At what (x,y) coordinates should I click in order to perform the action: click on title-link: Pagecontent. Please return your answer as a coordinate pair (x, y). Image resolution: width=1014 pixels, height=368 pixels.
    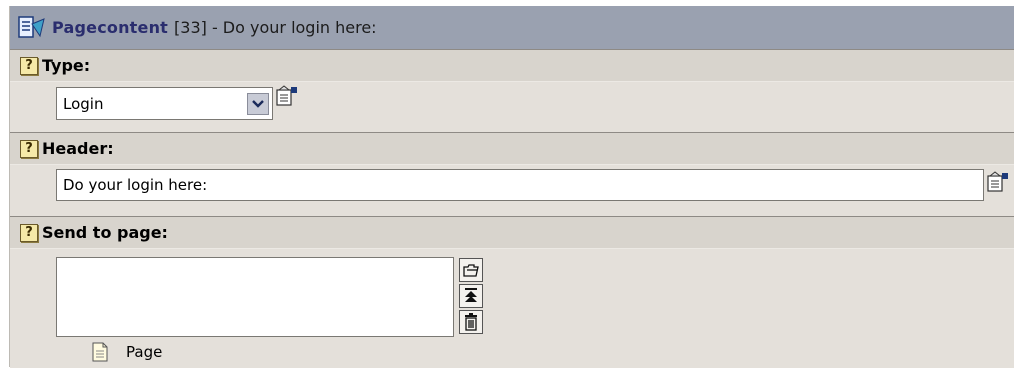
    Looking at the image, I should click on (110, 27).